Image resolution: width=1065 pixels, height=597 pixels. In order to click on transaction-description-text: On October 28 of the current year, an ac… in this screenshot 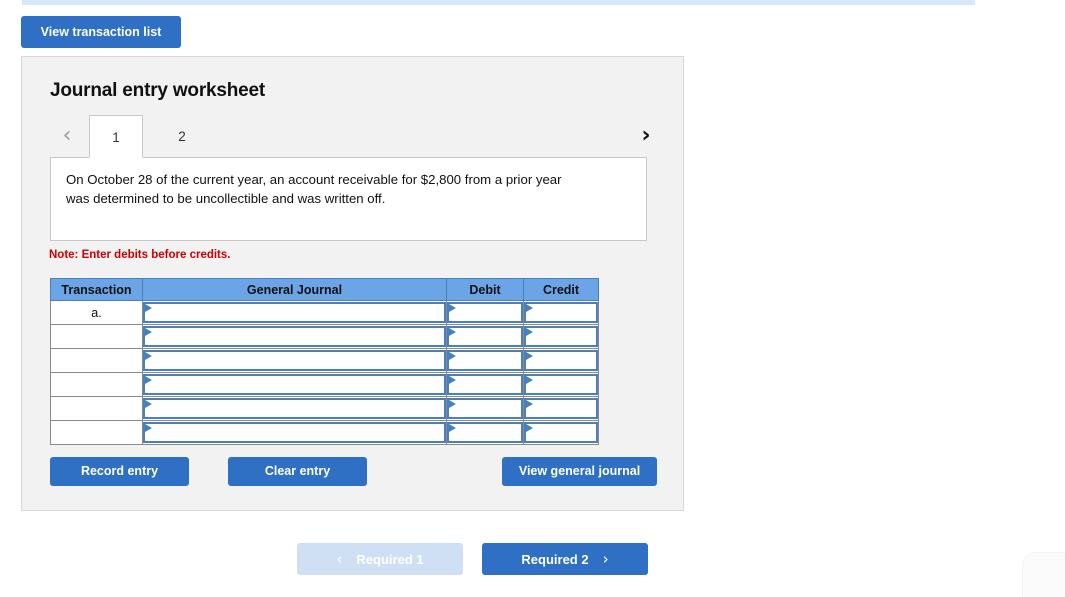, I will do `click(314, 189)`.